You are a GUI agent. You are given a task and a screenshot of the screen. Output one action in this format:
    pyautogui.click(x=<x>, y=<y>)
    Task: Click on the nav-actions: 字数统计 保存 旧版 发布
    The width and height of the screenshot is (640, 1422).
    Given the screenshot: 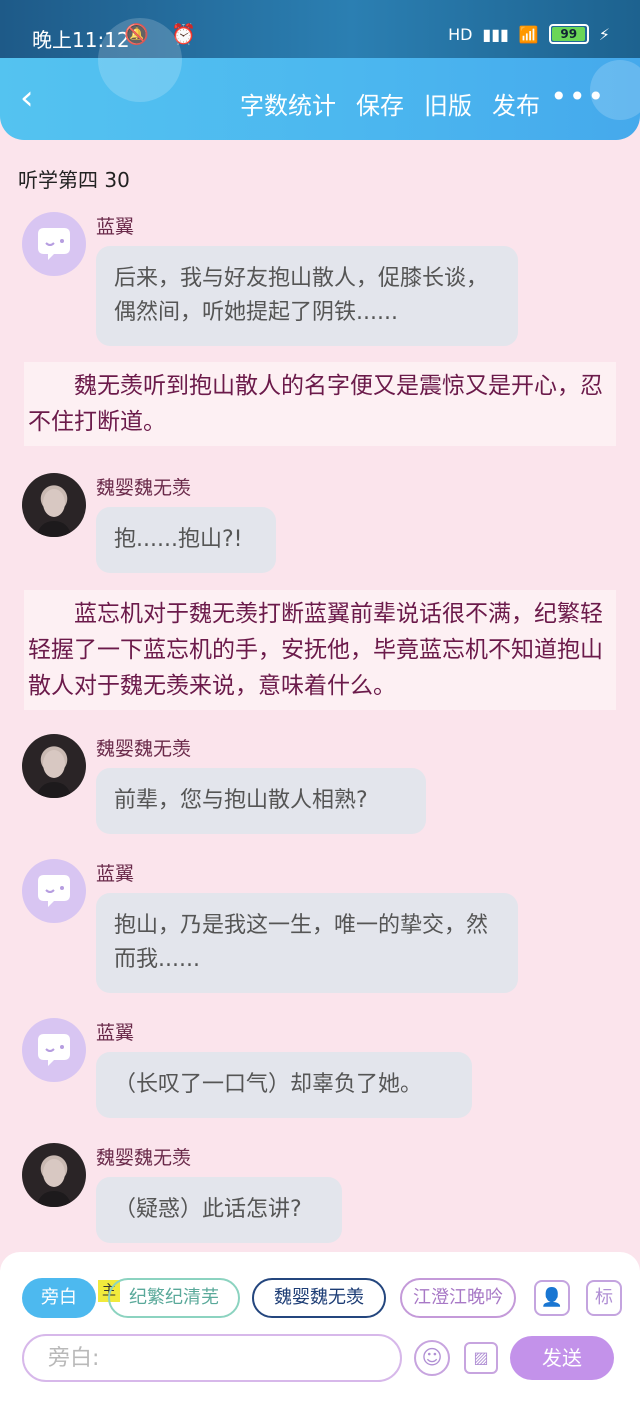 What is the action you would take?
    pyautogui.click(x=390, y=103)
    